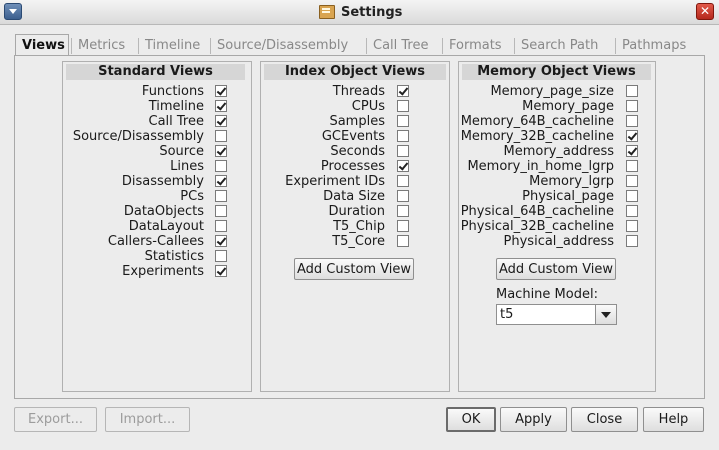  What do you see at coordinates (540, 166) in the screenshot?
I see `memory-view-label: Memory_in_home_lgrp` at bounding box center [540, 166].